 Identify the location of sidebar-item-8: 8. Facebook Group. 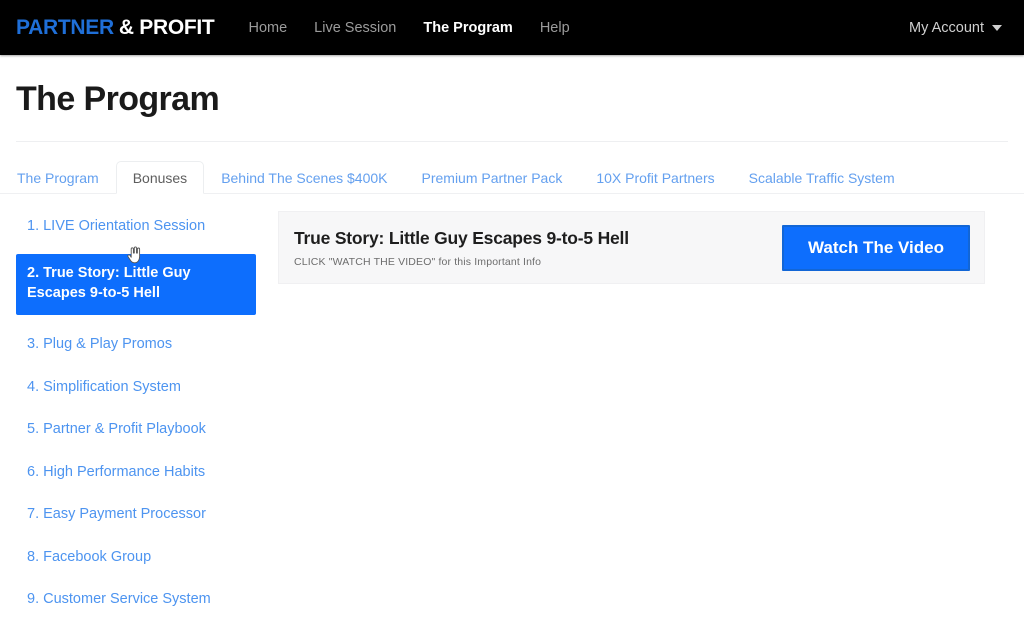
(136, 558).